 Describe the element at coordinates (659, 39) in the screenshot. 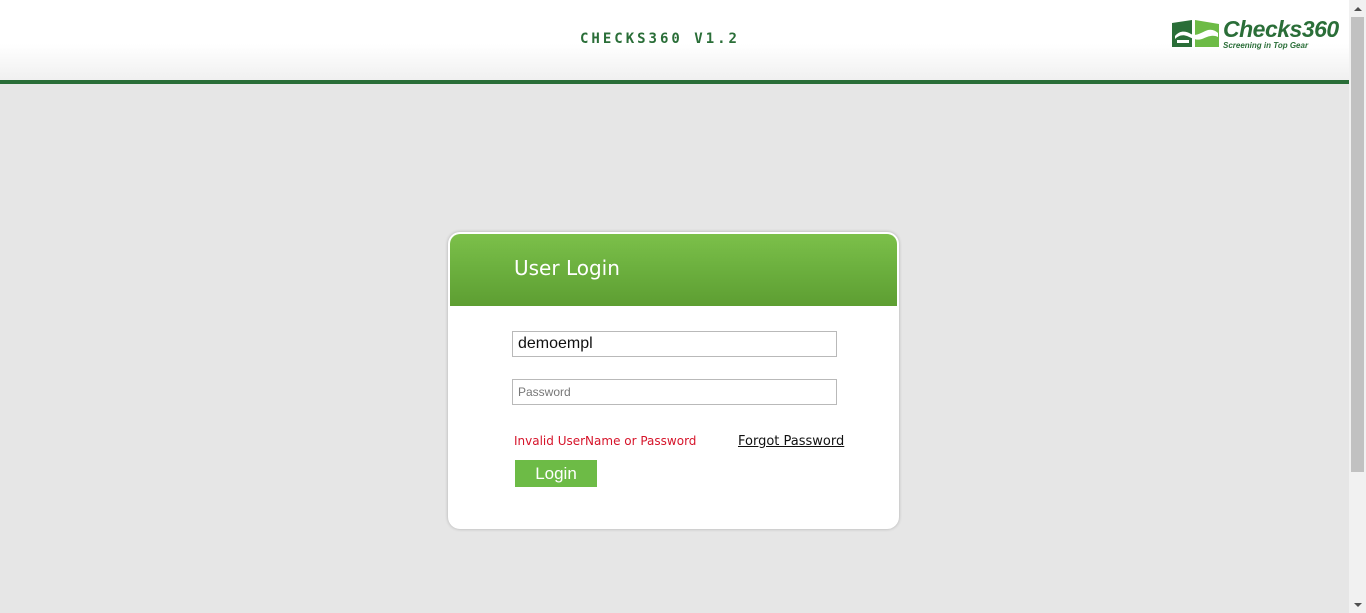

I see `app-title: CHECKS360 V1.2` at that location.